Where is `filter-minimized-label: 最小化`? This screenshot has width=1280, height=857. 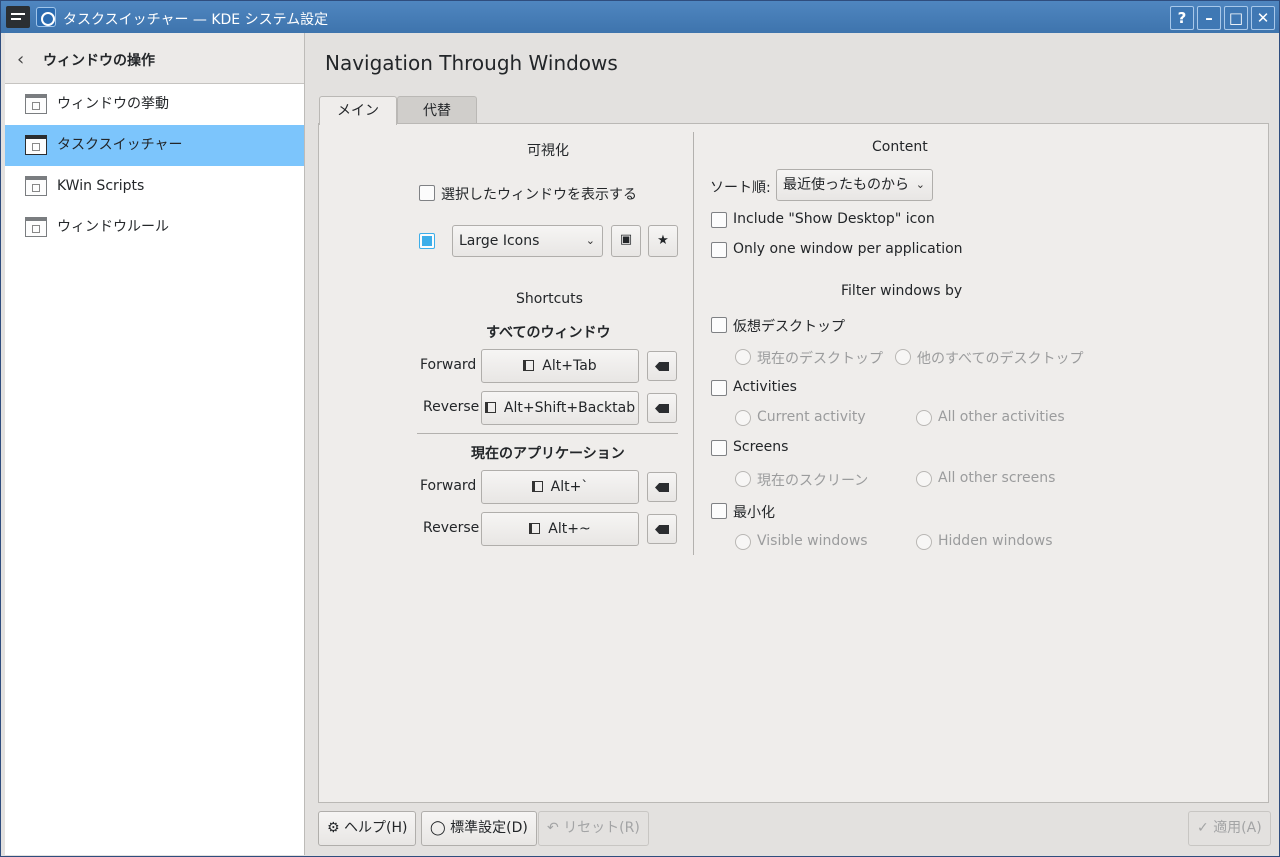
filter-minimized-label: 最小化 is located at coordinates (754, 512).